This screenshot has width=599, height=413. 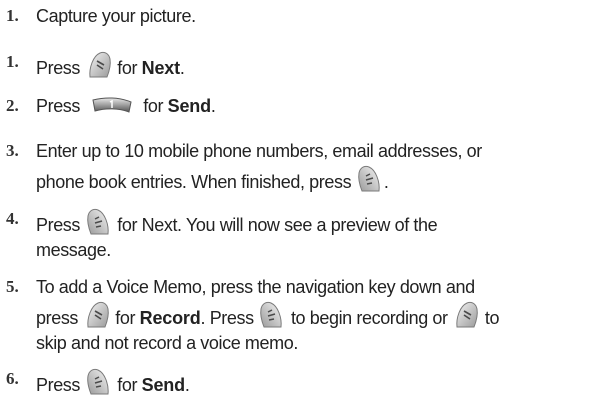 I want to click on step-number: 3., so click(x=12, y=150).